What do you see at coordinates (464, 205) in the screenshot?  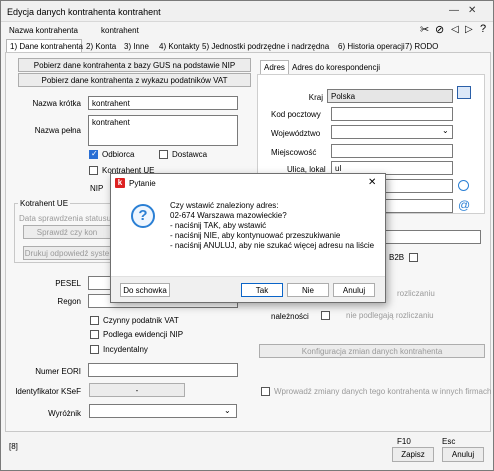 I see `email-icon: @` at bounding box center [464, 205].